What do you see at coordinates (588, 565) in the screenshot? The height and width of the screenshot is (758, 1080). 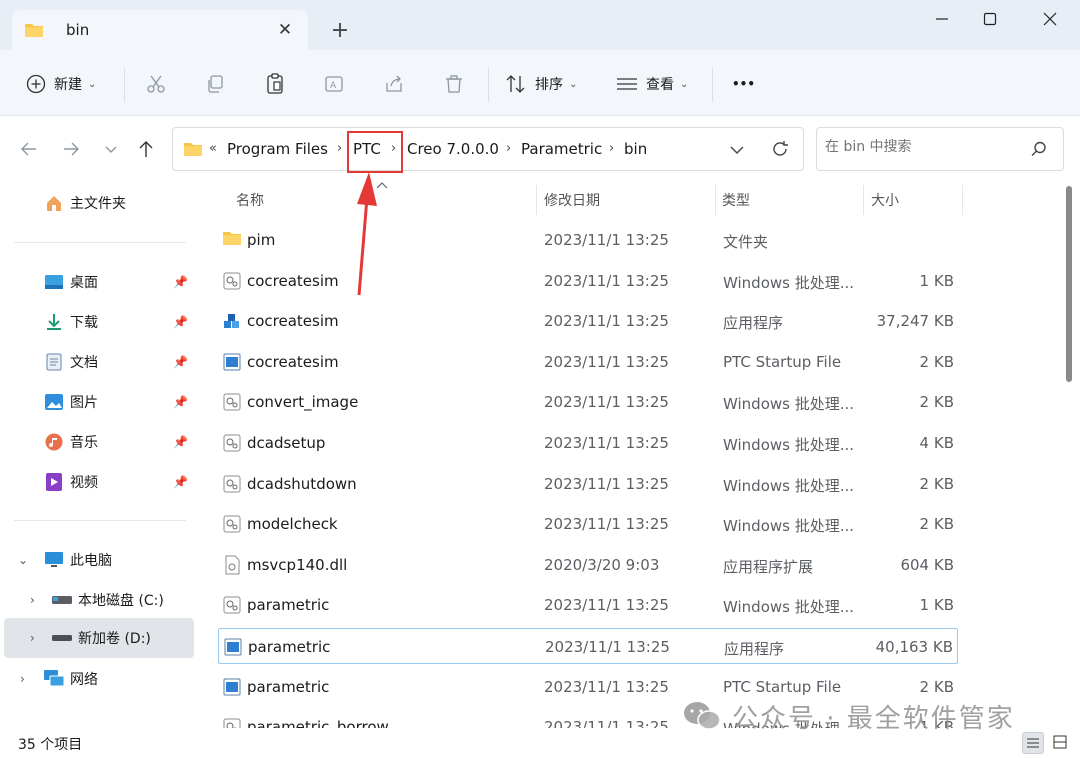 I see `file-row: msvcp140.dll 2020/3/20 9:03 应用程序扩展 604 KB` at bounding box center [588, 565].